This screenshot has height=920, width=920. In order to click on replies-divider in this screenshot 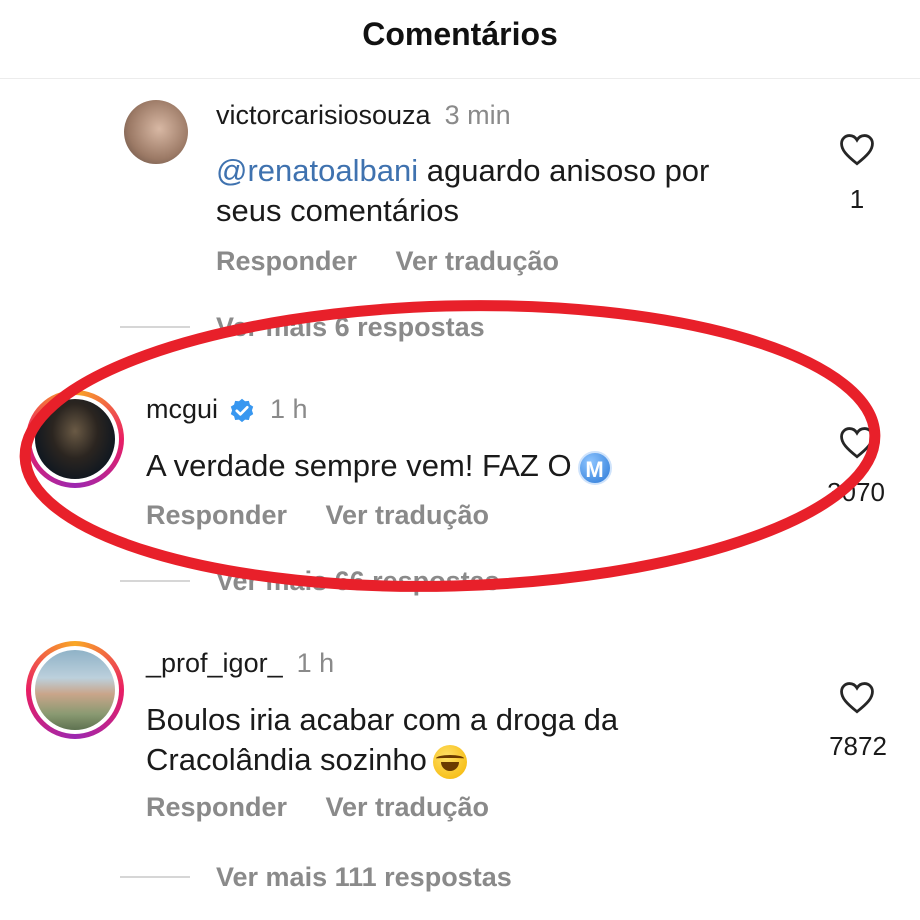, I will do `click(155, 877)`.